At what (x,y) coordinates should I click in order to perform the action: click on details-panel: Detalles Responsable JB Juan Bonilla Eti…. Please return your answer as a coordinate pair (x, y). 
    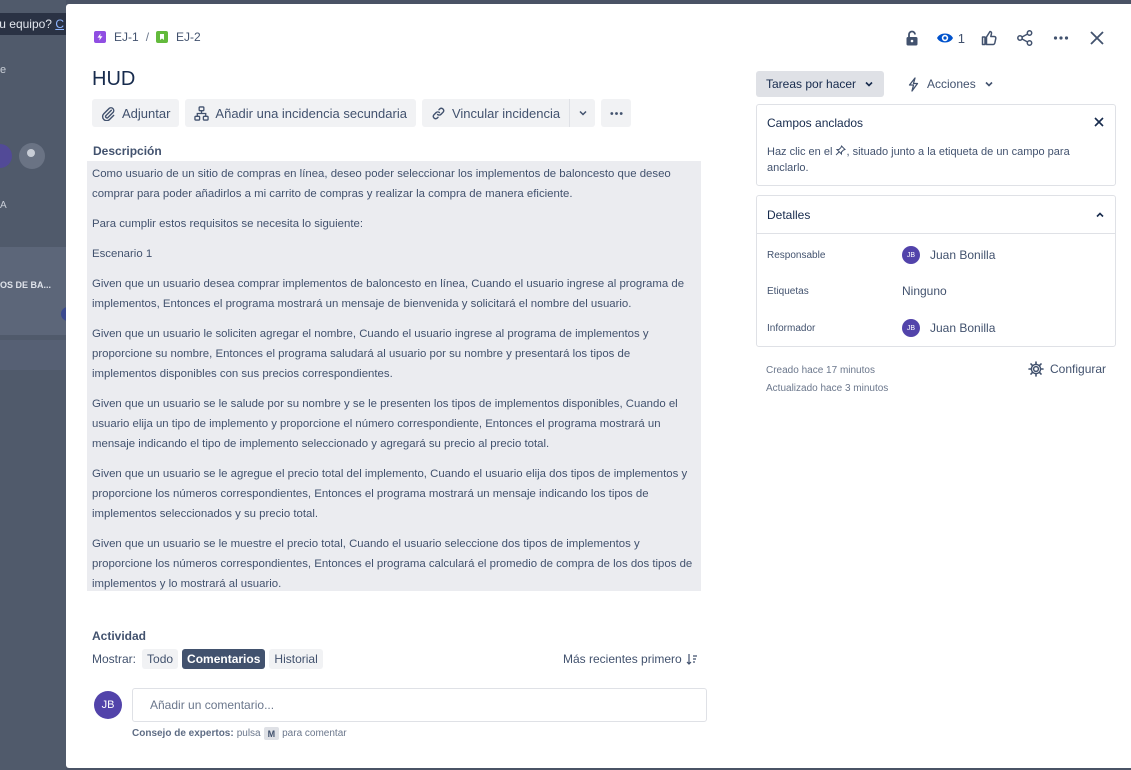
    Looking at the image, I should click on (936, 271).